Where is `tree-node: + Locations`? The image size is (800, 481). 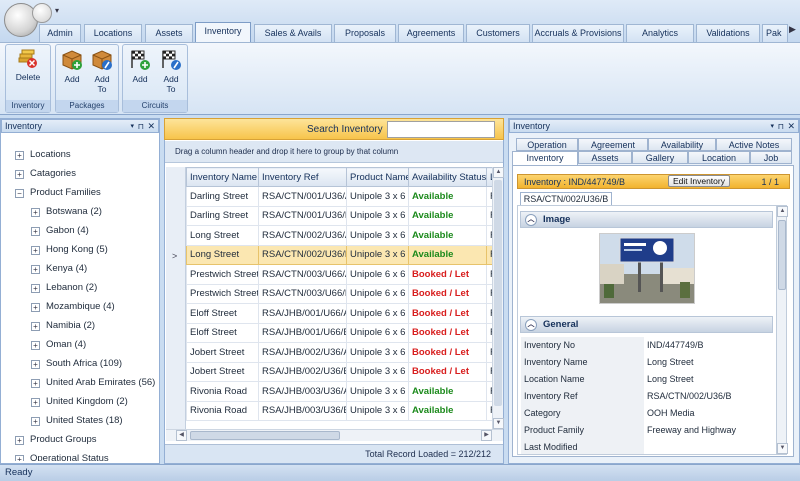 tree-node: + Locations is located at coordinates (85, 154).